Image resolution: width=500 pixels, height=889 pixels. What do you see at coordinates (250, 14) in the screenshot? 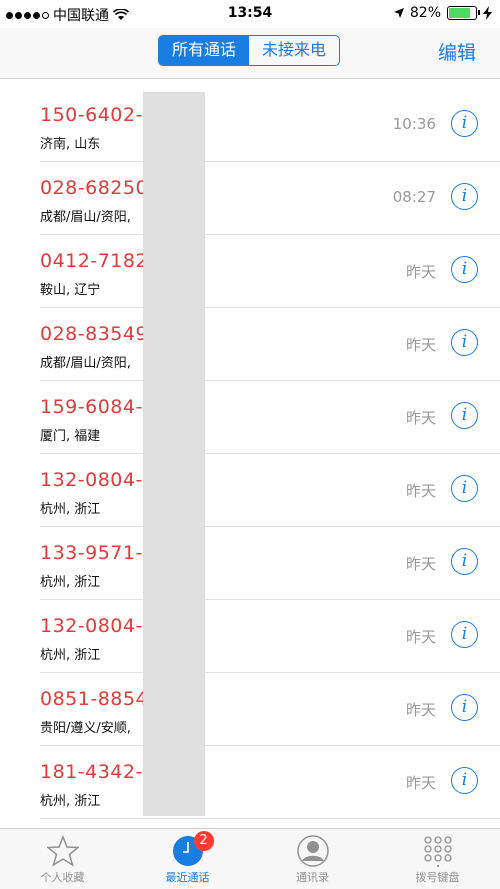
I see `status-bar: 中国联通 13:54 82%` at bounding box center [250, 14].